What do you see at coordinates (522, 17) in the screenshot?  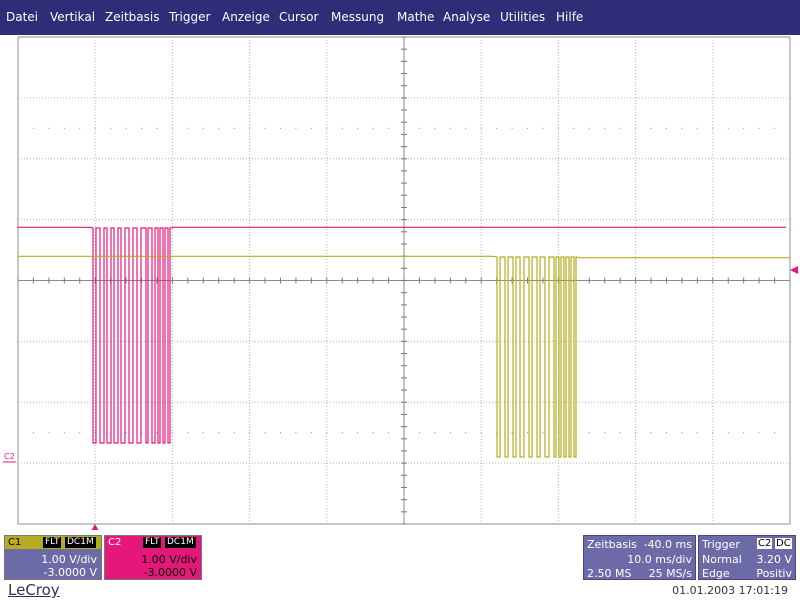 I see `menu-utilities: Utilities` at bounding box center [522, 17].